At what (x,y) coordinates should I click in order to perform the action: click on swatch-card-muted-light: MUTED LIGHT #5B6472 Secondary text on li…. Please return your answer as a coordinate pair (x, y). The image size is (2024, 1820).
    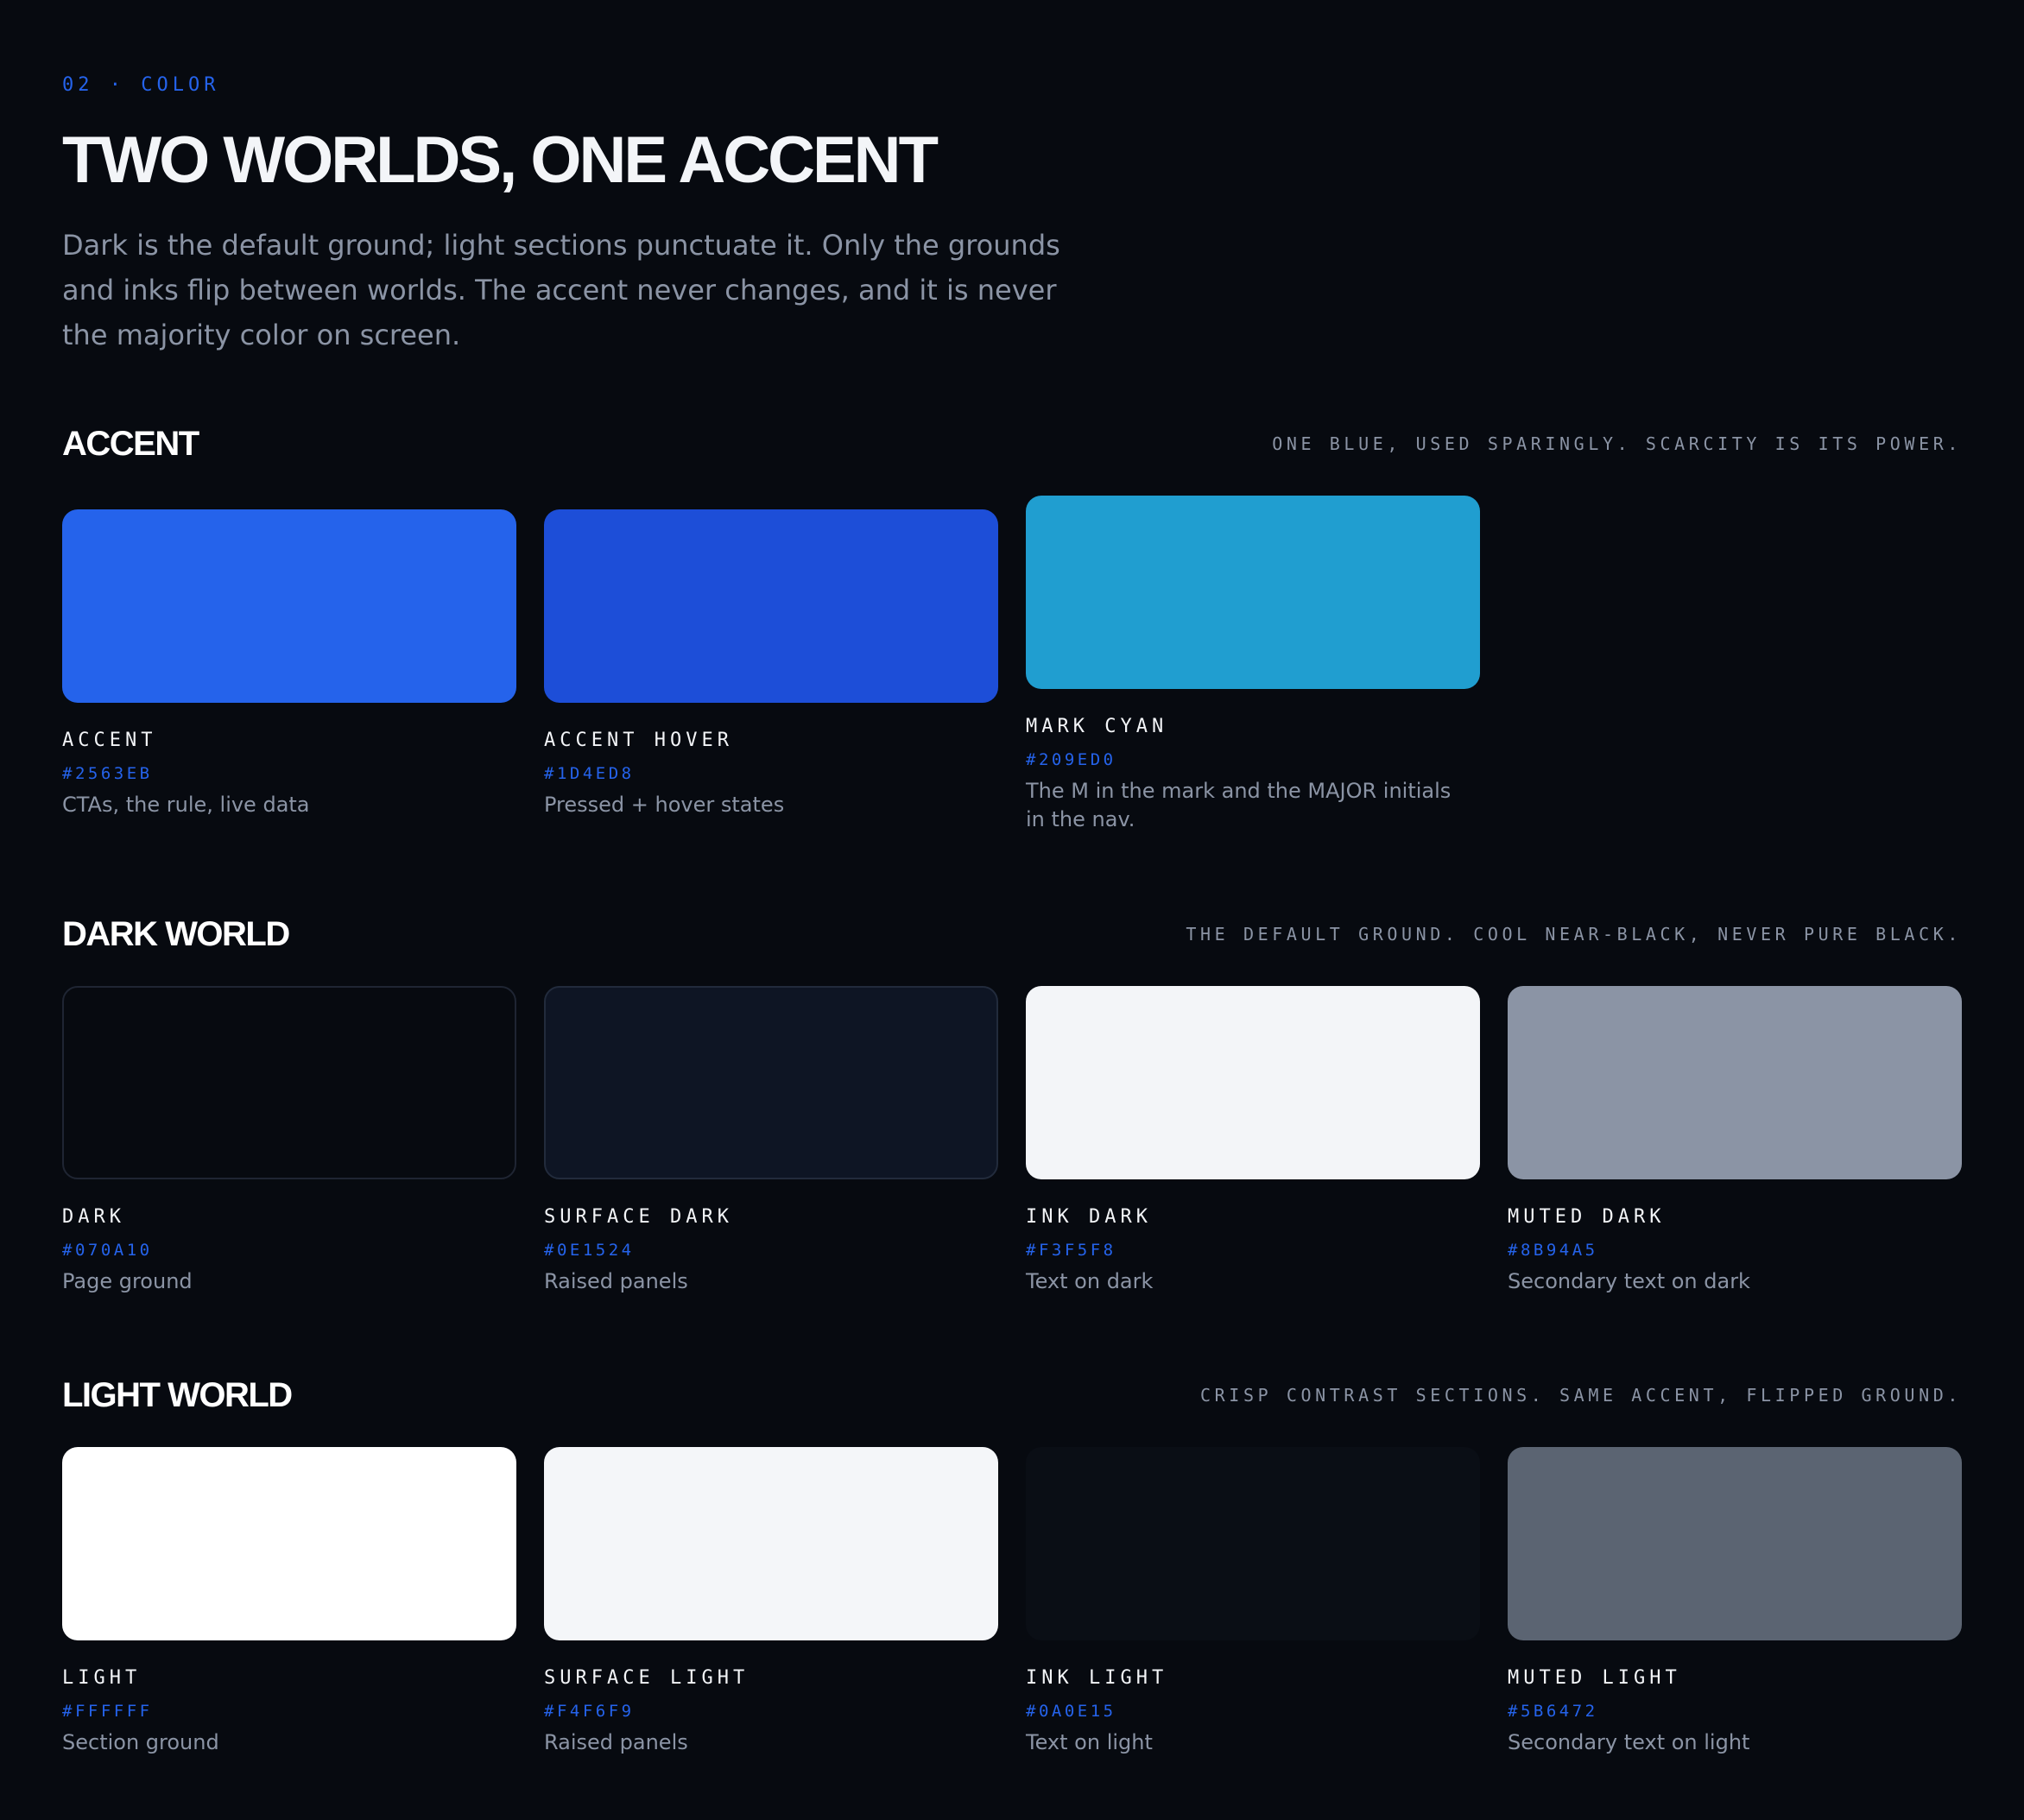
    Looking at the image, I should click on (1735, 1602).